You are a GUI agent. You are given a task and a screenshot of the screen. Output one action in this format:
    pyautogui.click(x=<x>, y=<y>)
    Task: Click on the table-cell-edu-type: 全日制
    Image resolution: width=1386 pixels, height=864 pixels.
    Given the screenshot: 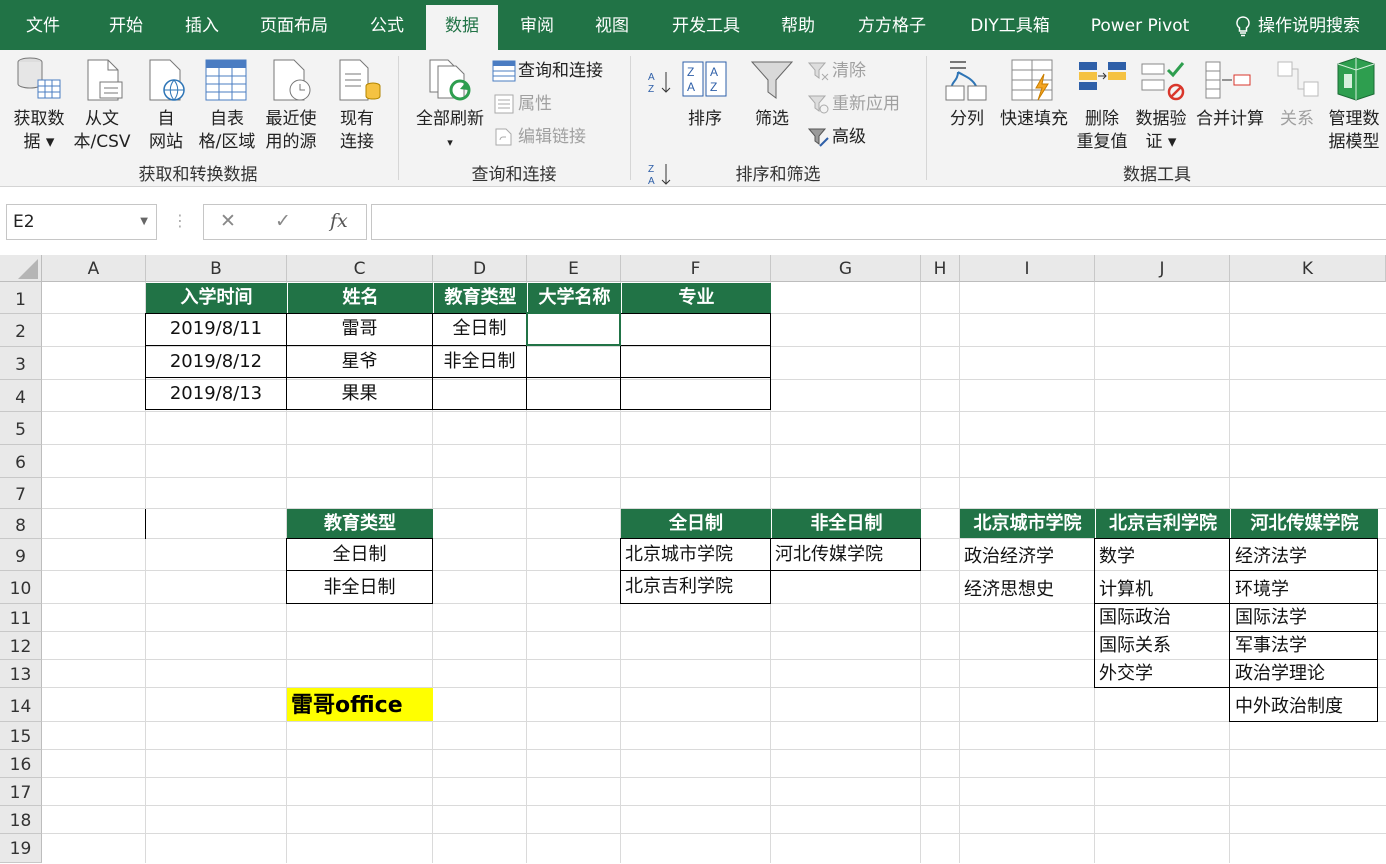 What is the action you would take?
    pyautogui.click(x=479, y=329)
    